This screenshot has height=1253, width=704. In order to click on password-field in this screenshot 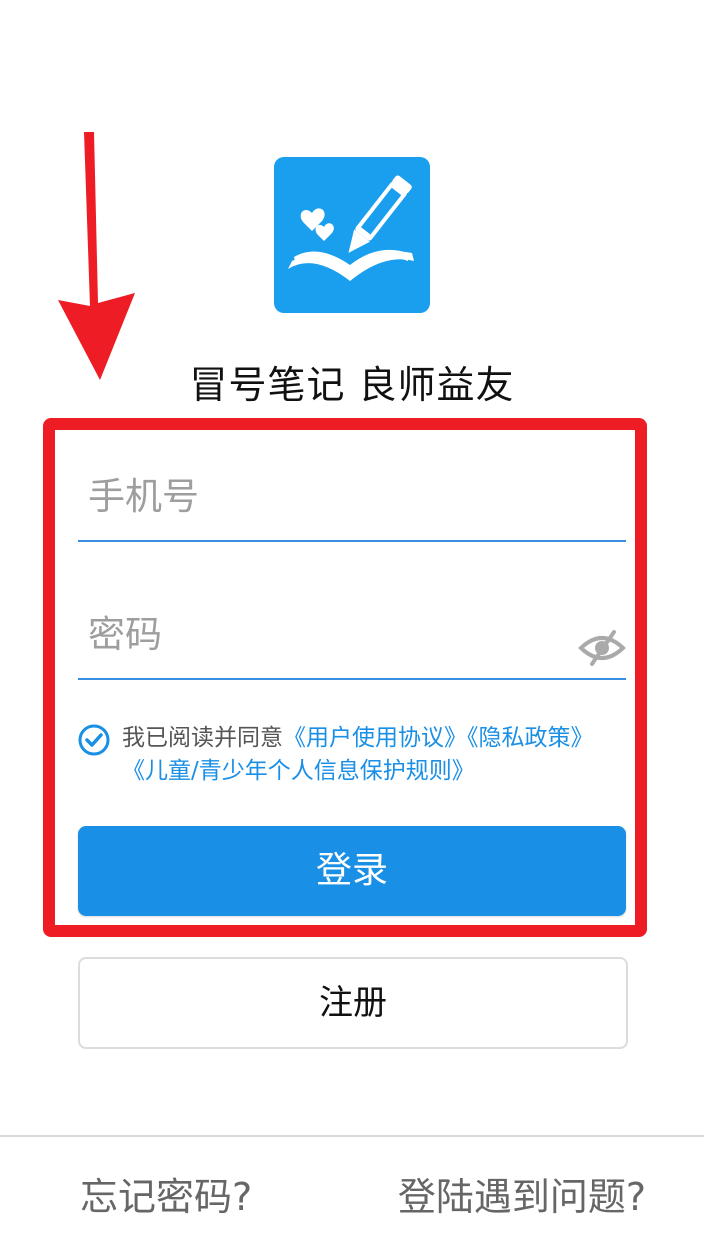, I will do `click(352, 639)`.